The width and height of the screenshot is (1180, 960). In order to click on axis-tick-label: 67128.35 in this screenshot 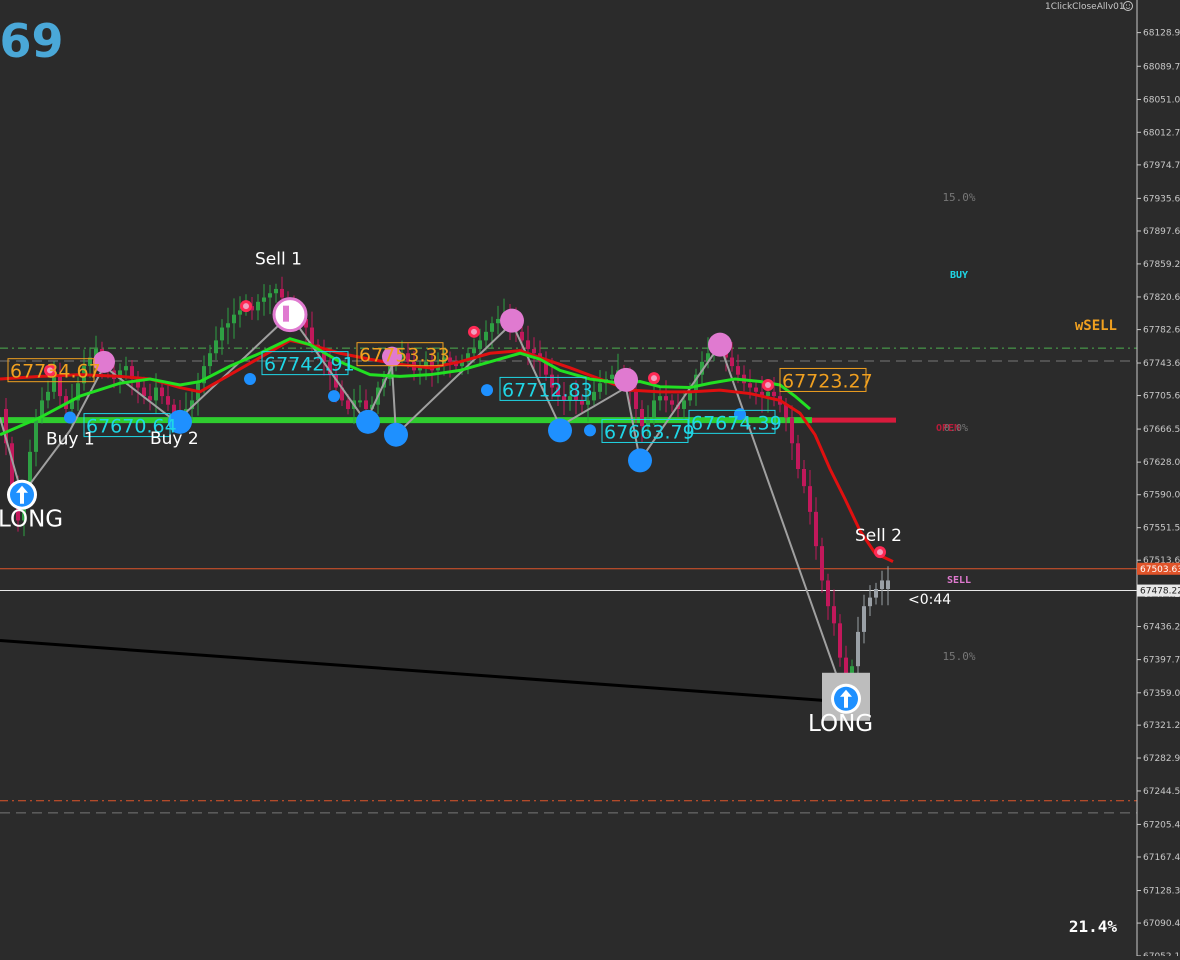, I will do `click(1161, 892)`.